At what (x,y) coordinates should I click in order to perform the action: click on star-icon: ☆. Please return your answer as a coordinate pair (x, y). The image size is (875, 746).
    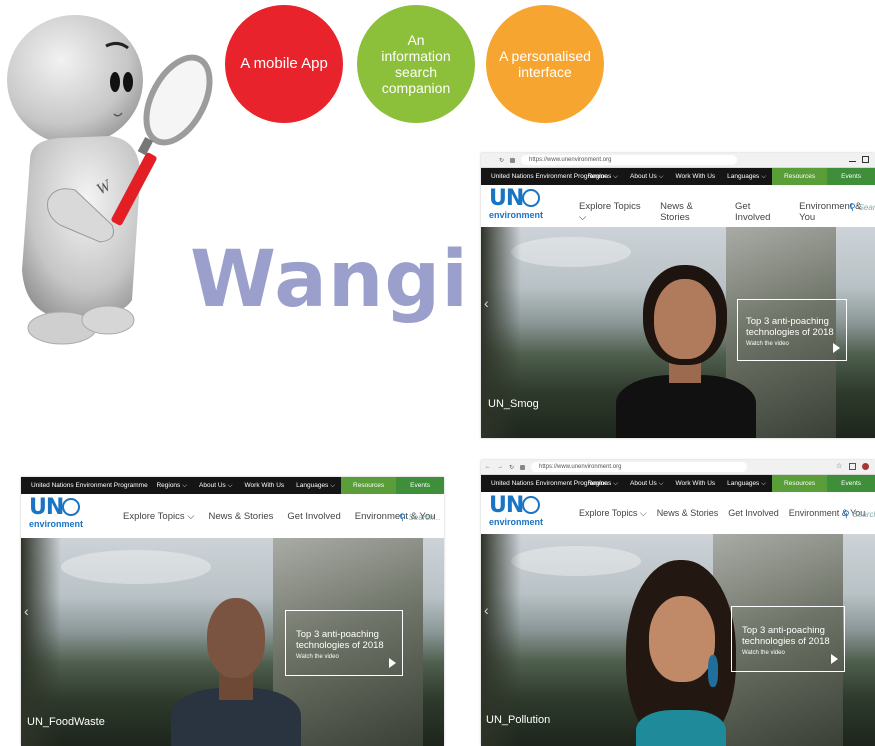
    Looking at the image, I should click on (839, 466).